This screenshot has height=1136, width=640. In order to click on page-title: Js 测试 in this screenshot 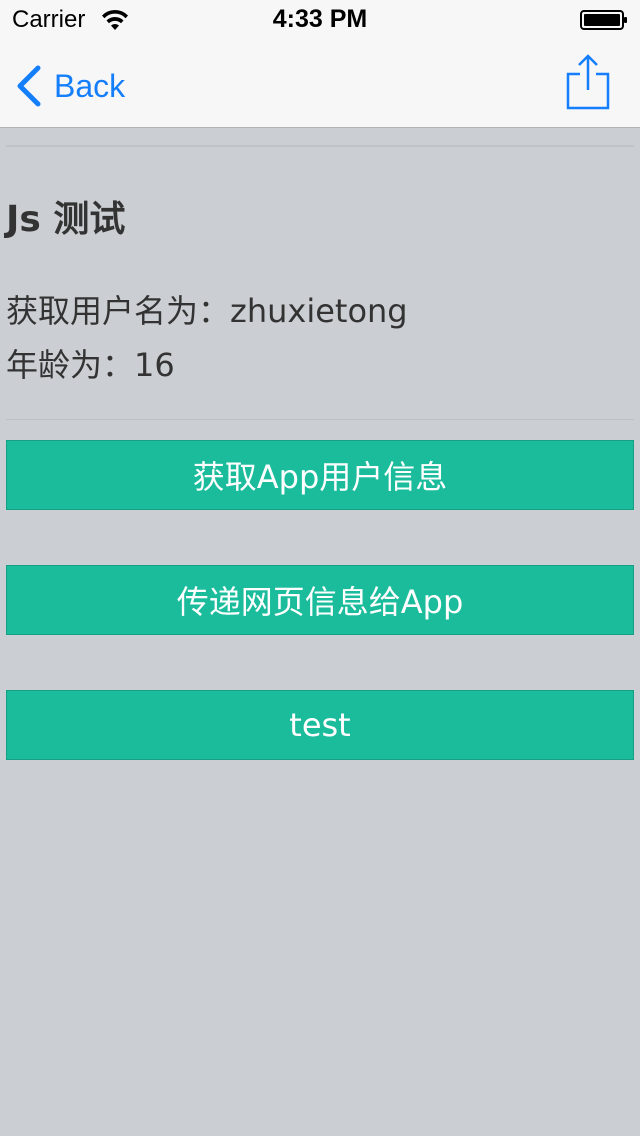, I will do `click(66, 219)`.